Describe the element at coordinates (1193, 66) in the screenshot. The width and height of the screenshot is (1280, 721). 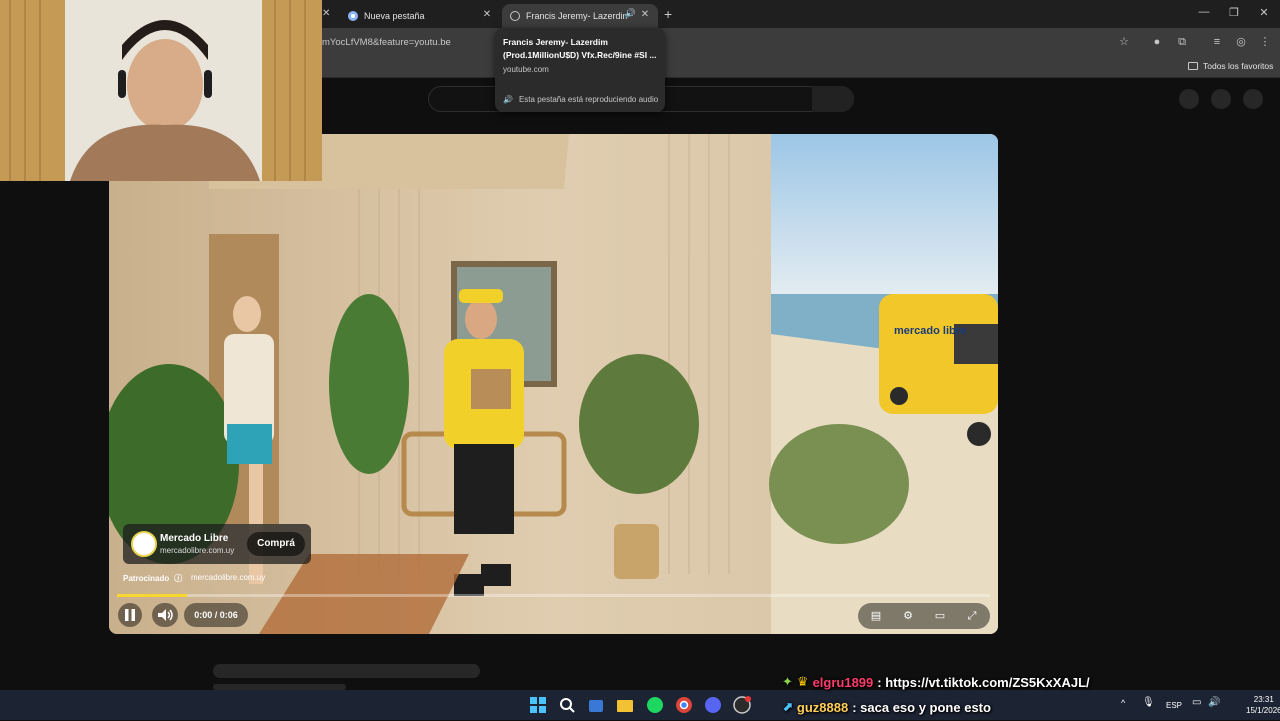
I see `folder-icon` at that location.